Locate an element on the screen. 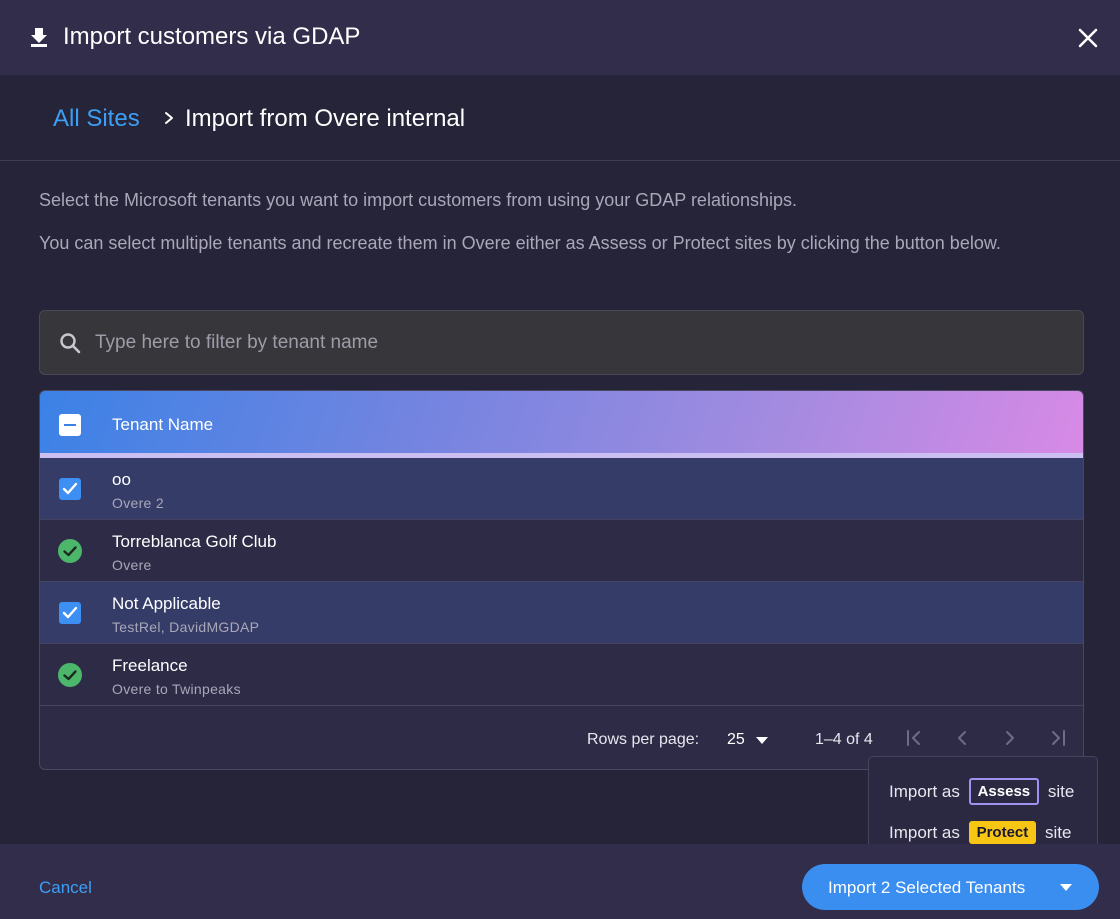 The height and width of the screenshot is (919, 1120). assess-badge: Assess is located at coordinates (1004, 791).